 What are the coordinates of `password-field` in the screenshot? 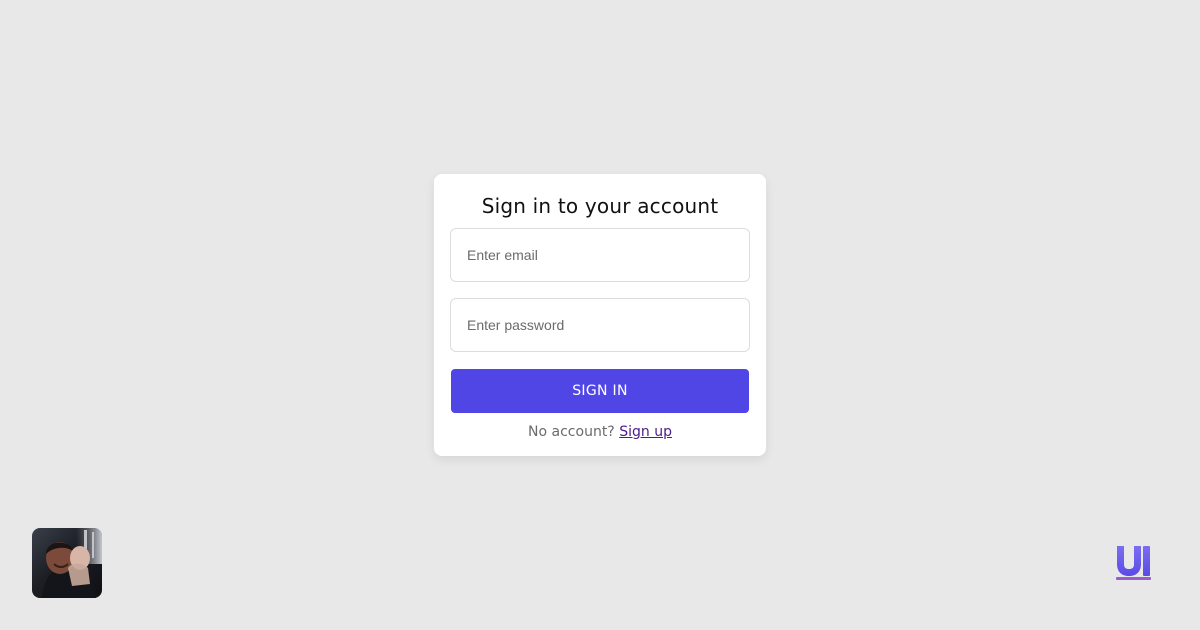 It's located at (600, 325).